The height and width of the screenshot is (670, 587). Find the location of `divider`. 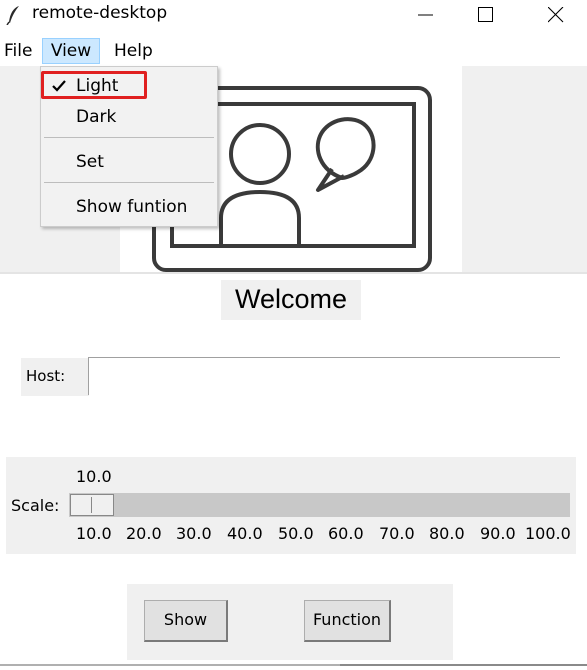

divider is located at coordinates (293, 273).